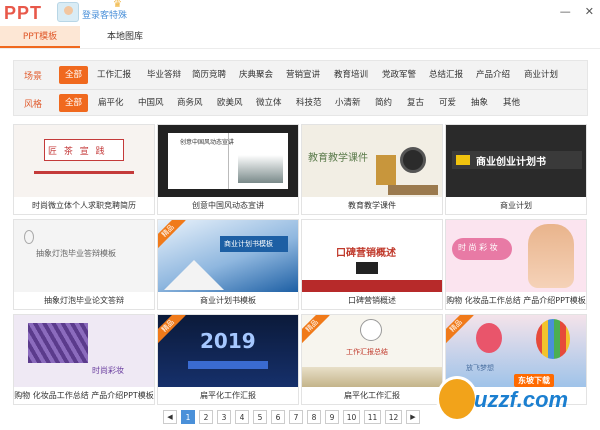  I want to click on template-thumbnail: 匠 茶 宣 践, so click(84, 161).